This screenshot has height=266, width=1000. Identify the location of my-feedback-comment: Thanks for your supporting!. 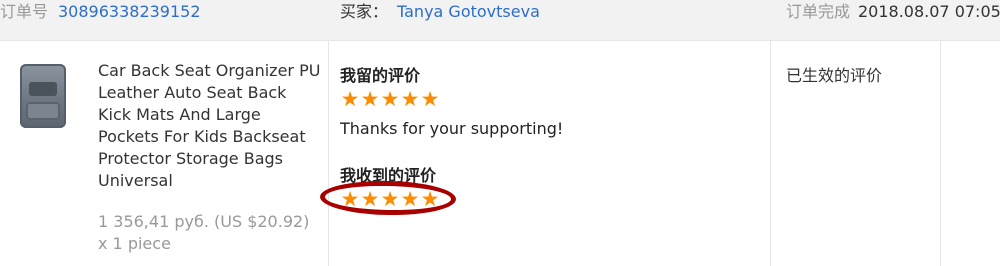
(452, 128).